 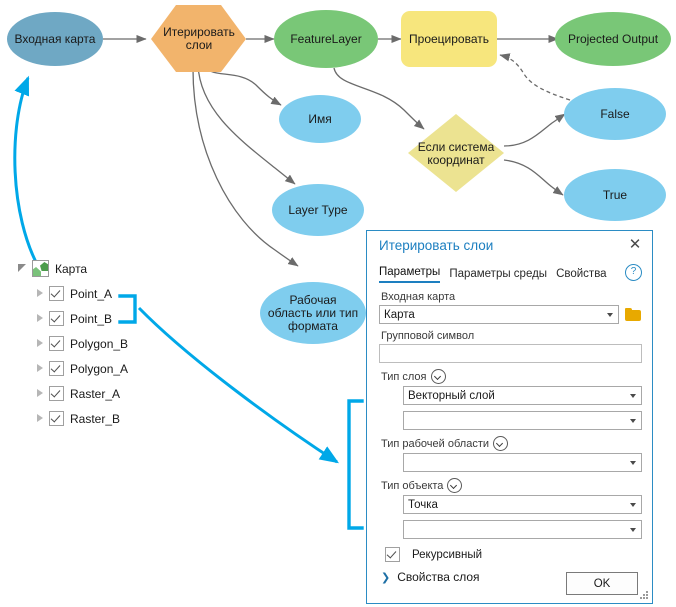 I want to click on workspace-type-label-text: Тип рабочей области, so click(x=435, y=443).